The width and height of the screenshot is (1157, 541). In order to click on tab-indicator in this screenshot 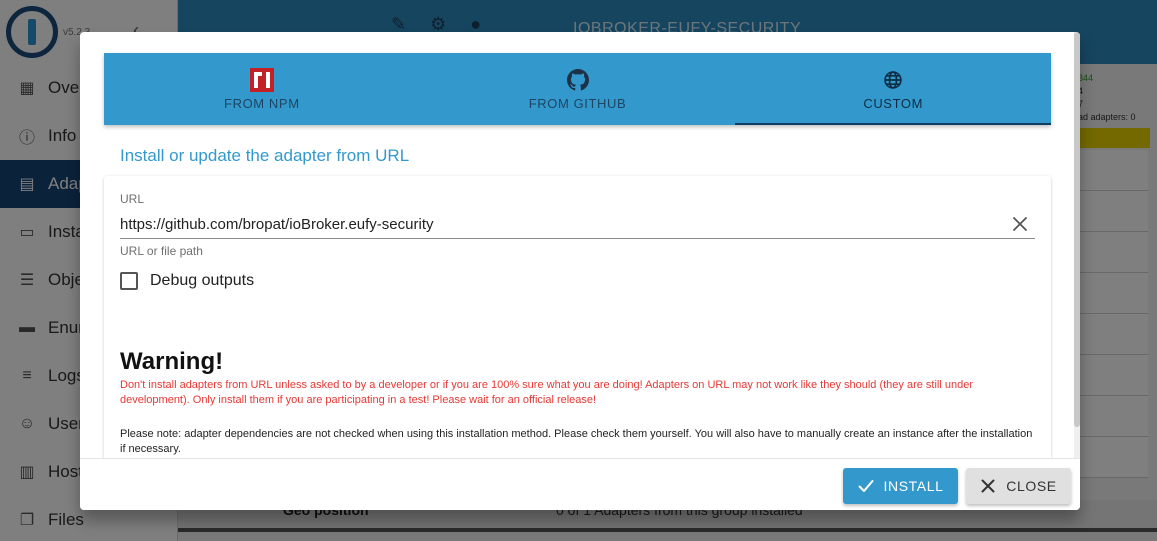, I will do `click(893, 124)`.